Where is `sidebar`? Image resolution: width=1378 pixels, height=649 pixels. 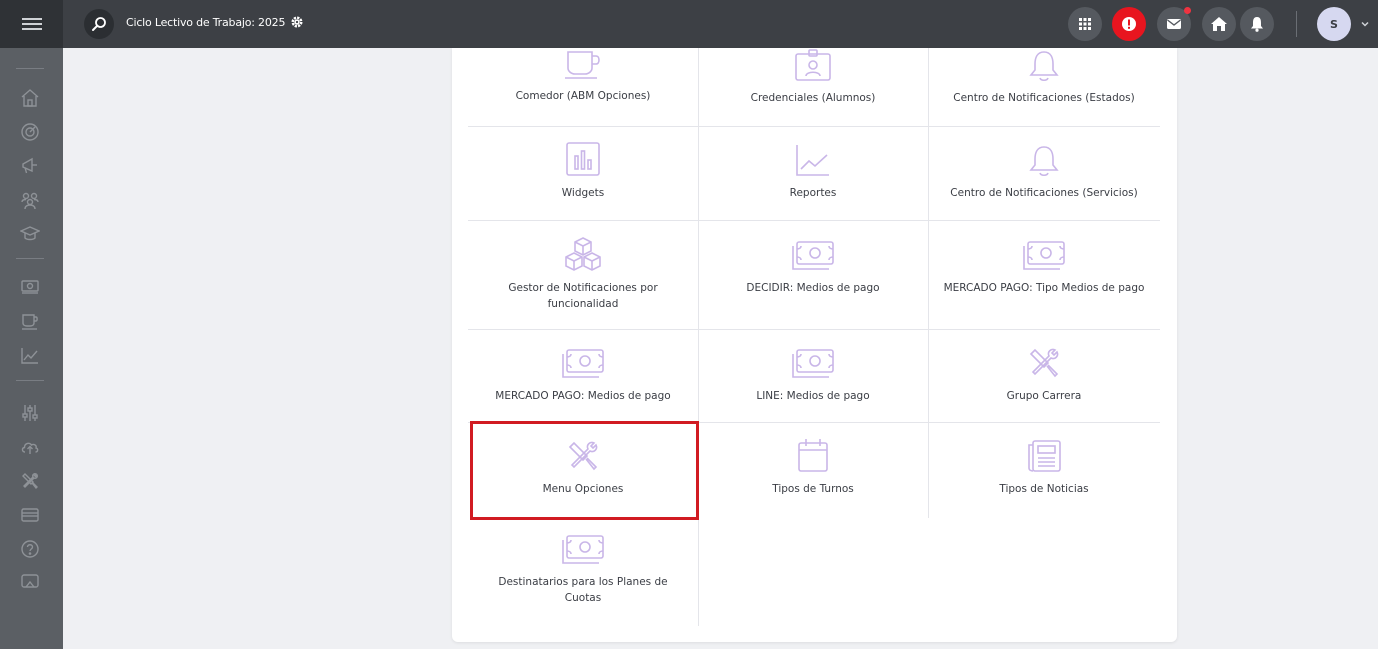 sidebar is located at coordinates (31, 348).